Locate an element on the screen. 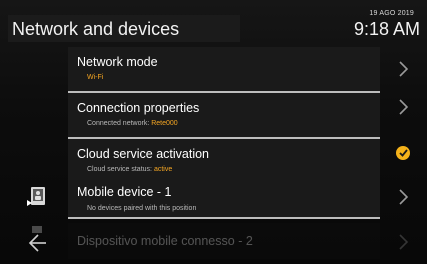 The image size is (427, 264). page-title: Network and devices is located at coordinates (96, 29).